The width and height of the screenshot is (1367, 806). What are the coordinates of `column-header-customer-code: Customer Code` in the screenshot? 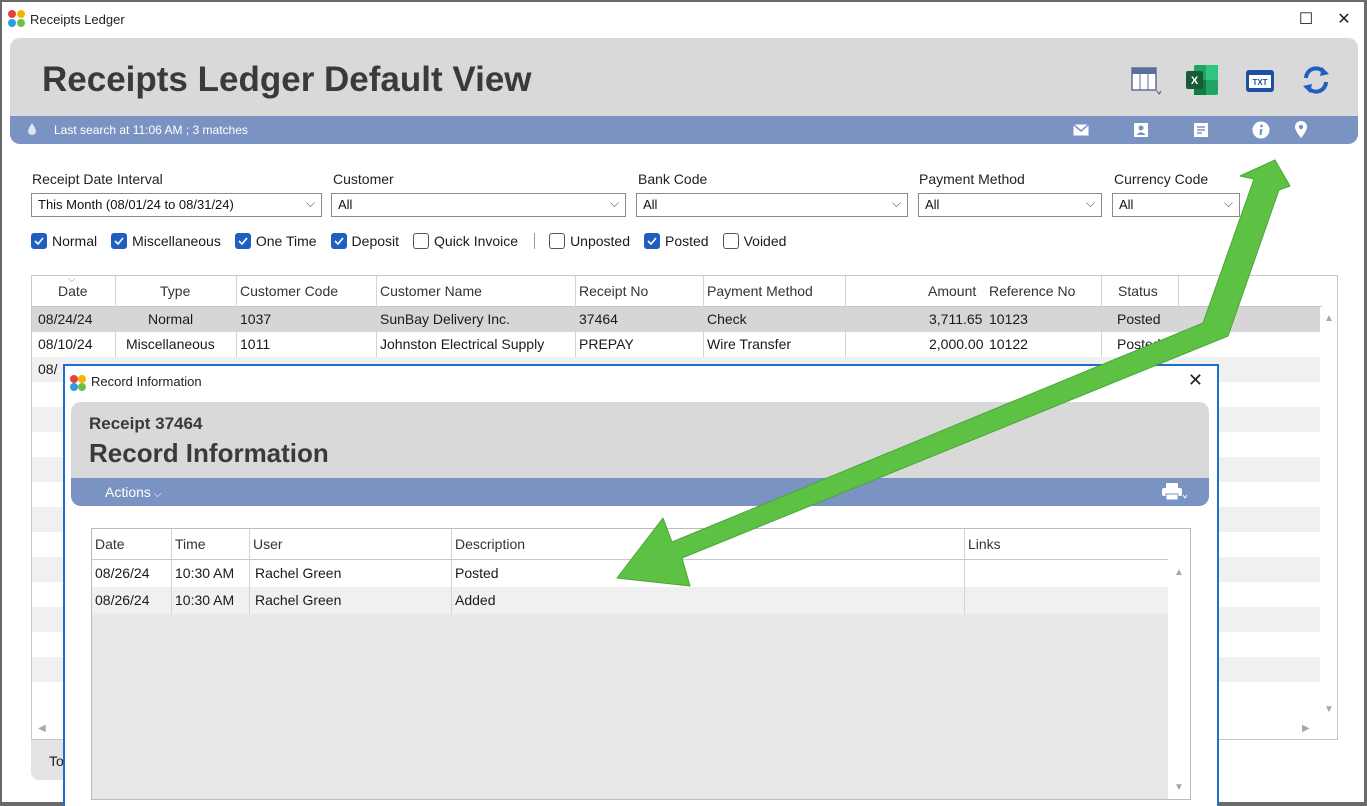 It's located at (289, 291).